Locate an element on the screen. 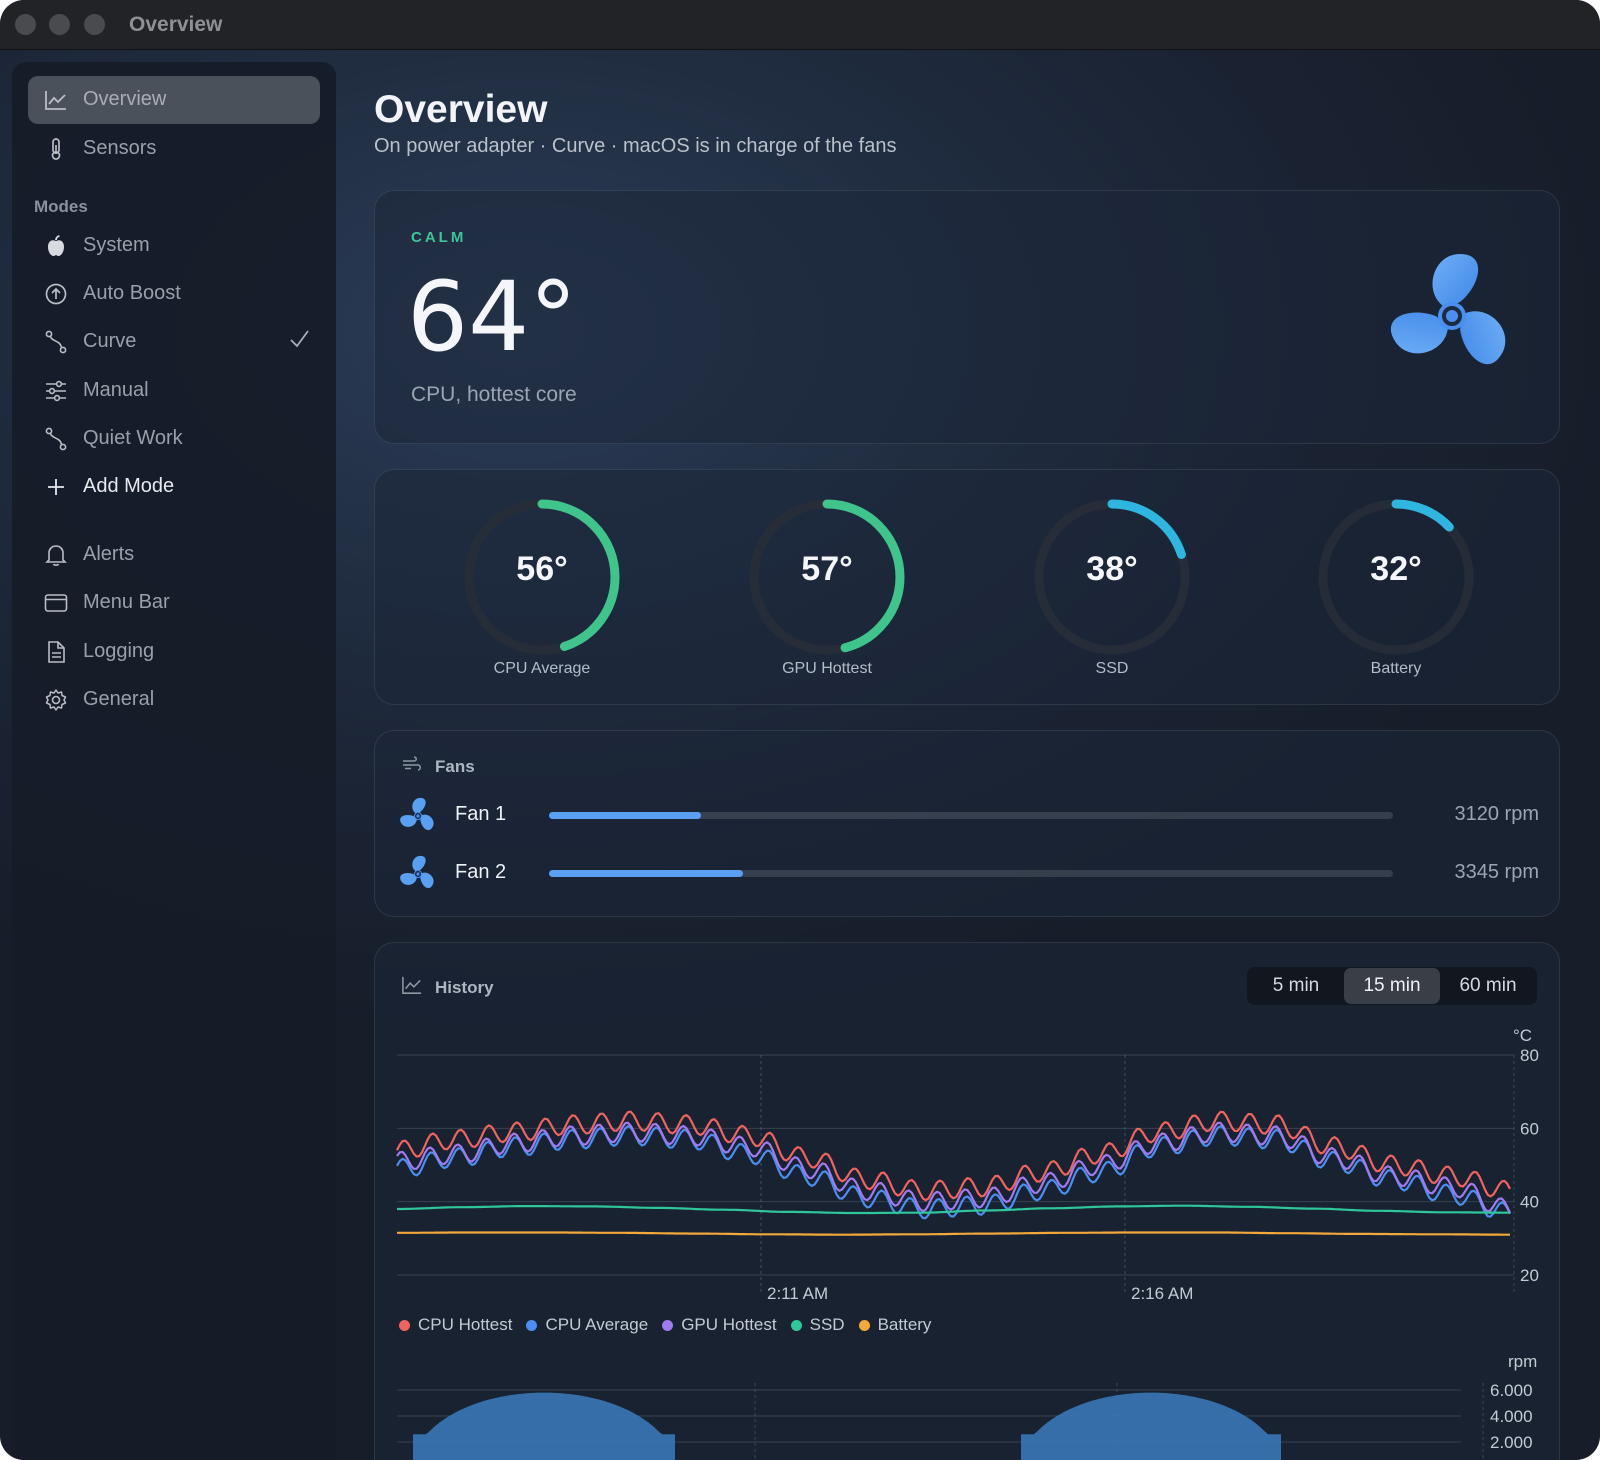 The image size is (1600, 1460). range-15-min-button: 15 min is located at coordinates (1392, 986).